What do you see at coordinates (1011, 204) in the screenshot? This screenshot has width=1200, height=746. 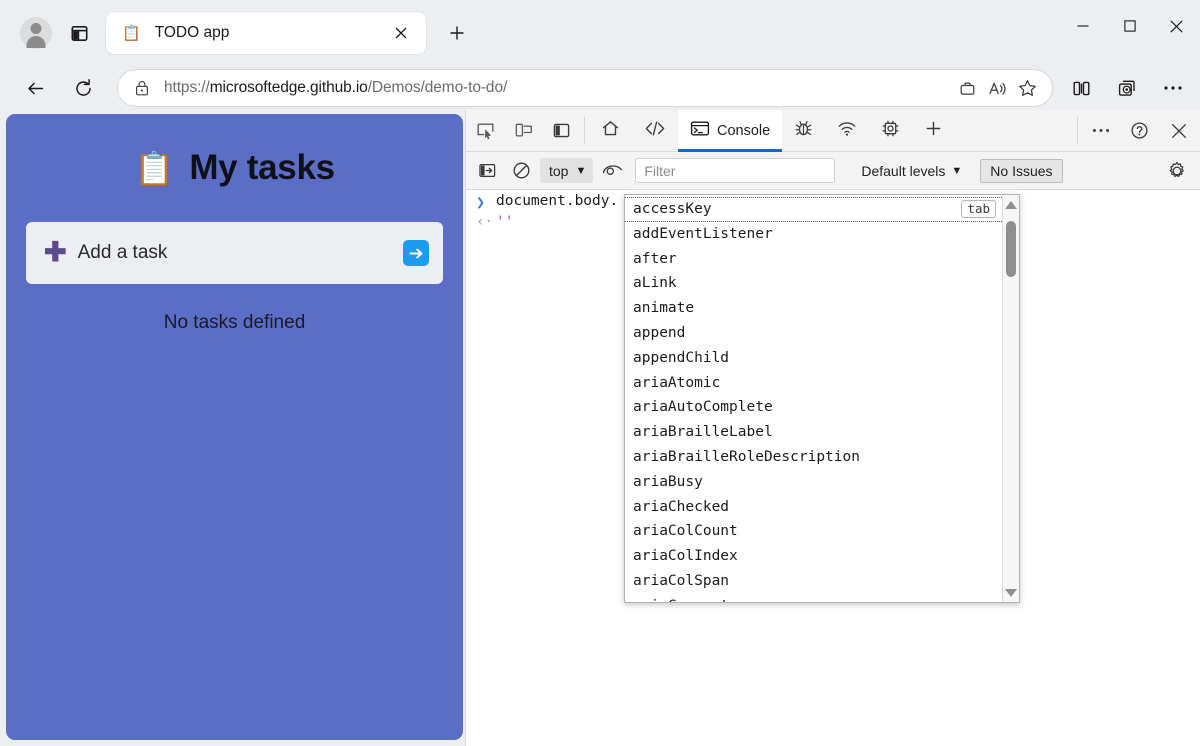 I see `scroll-up-arrow` at bounding box center [1011, 204].